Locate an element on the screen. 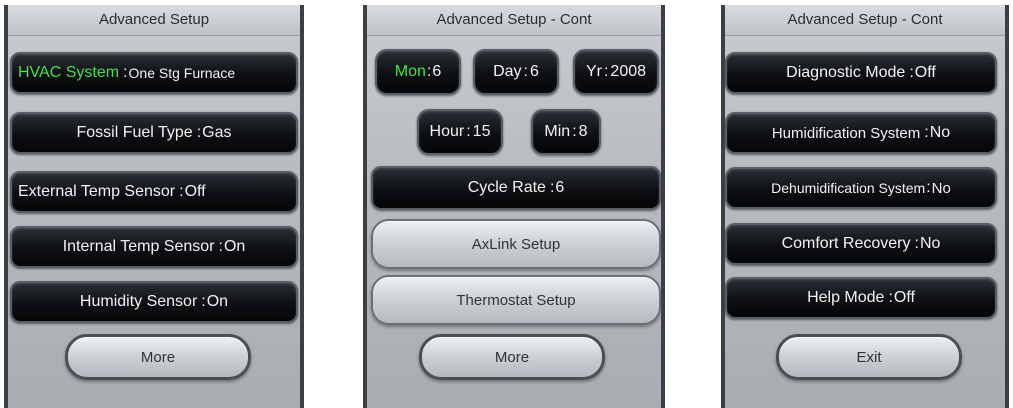 This screenshot has width=1013, height=408. diagnostic-mode-value: Off is located at coordinates (925, 72).